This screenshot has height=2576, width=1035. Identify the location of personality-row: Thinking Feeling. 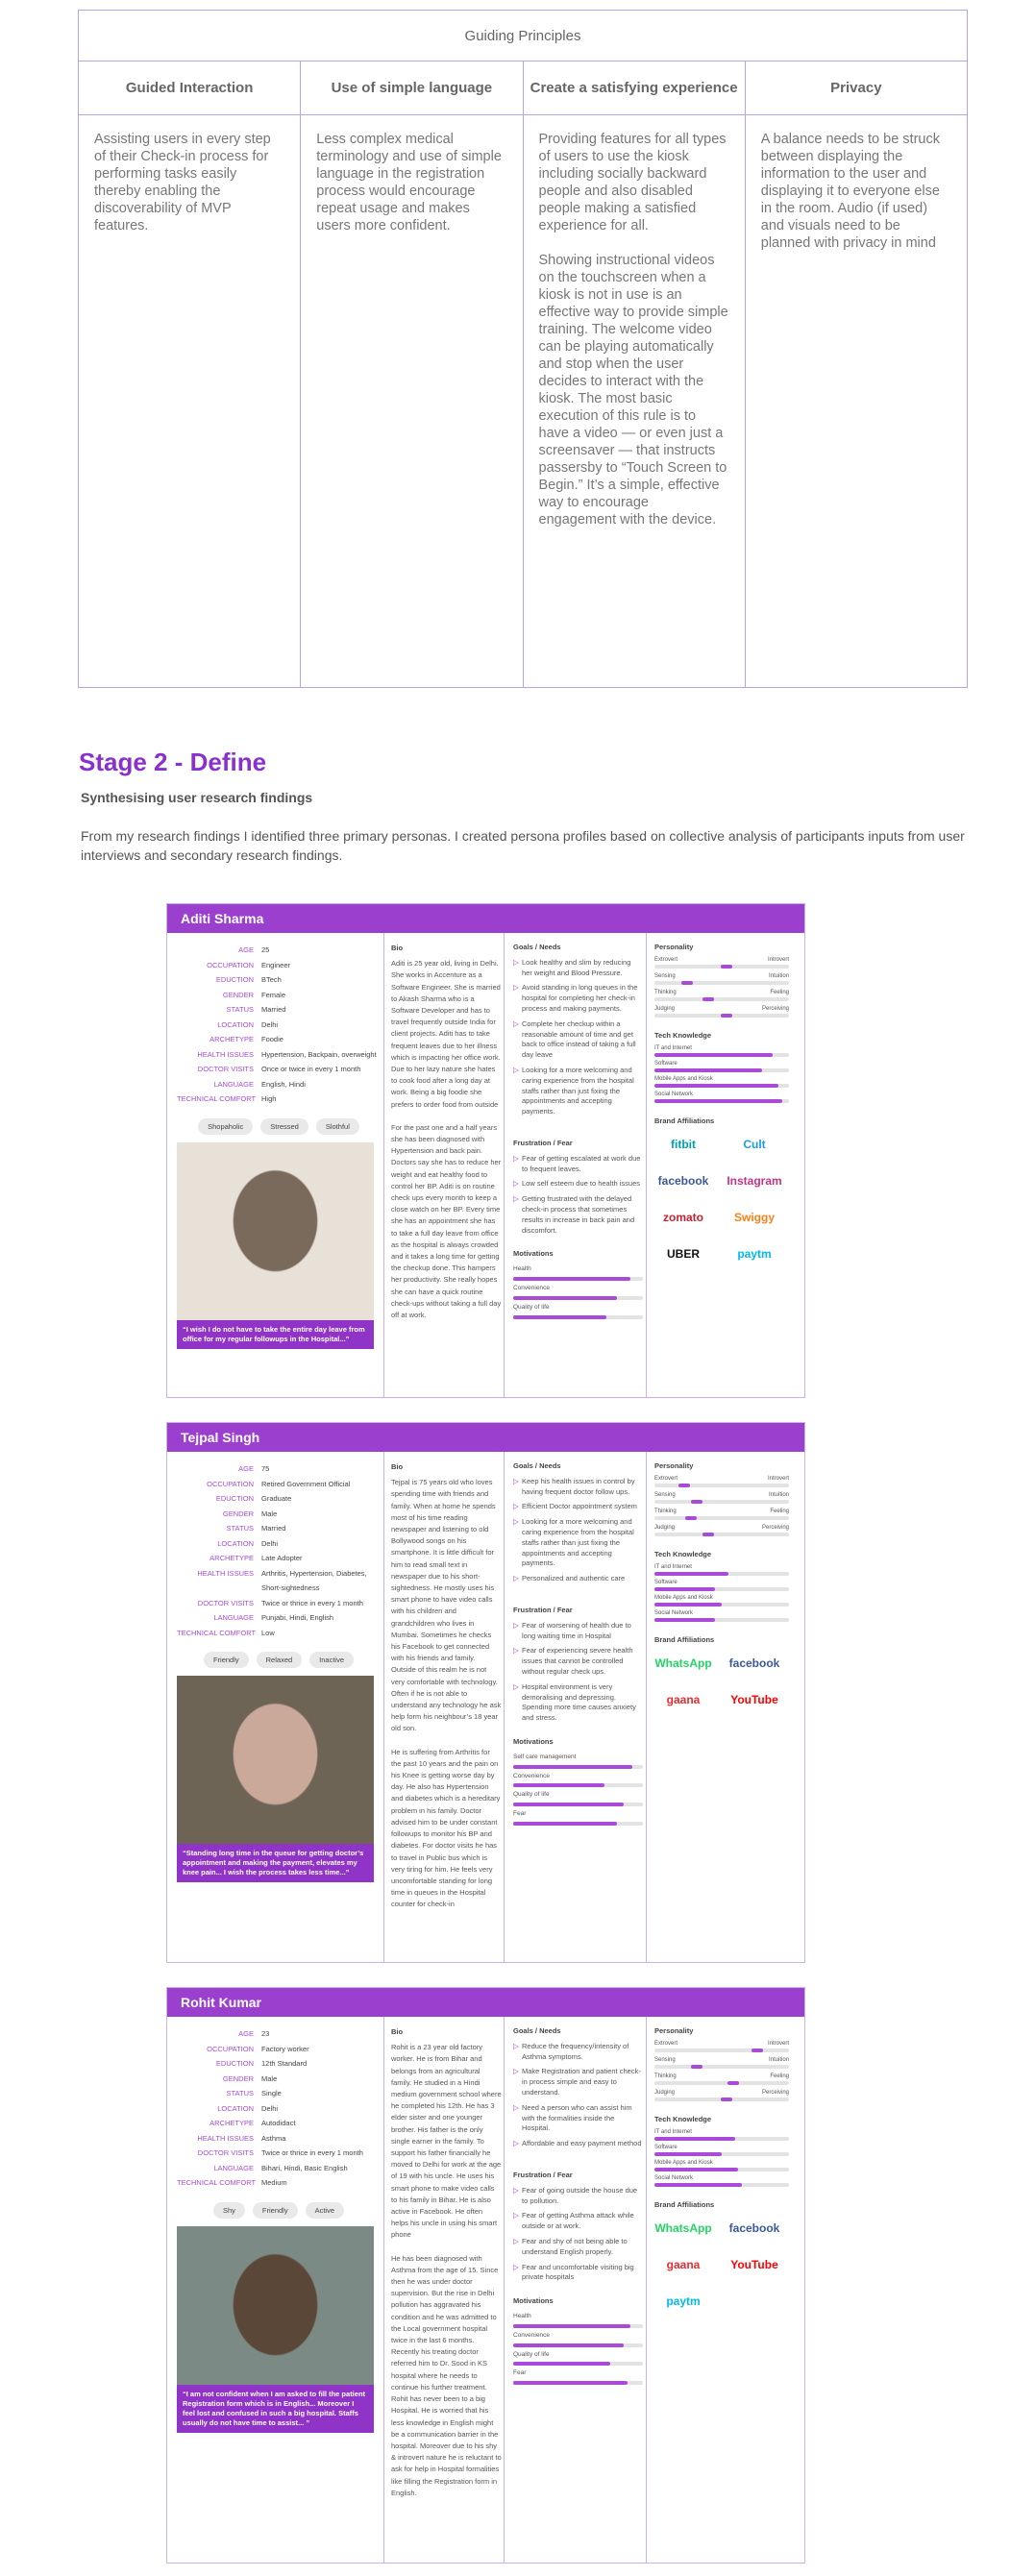
(721, 1514).